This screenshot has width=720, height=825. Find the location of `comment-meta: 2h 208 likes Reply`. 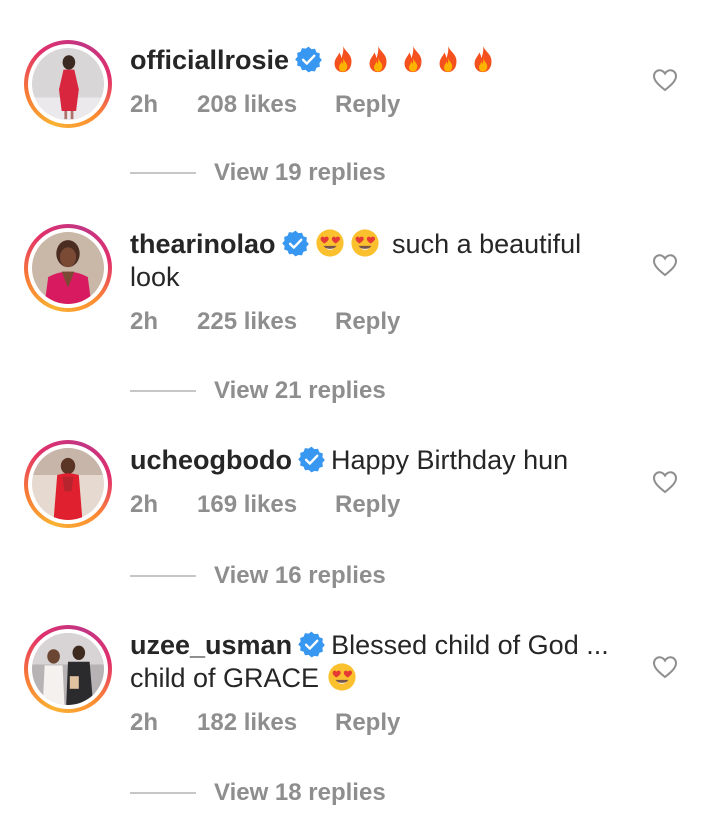

comment-meta: 2h 208 likes Reply is located at coordinates (380, 105).